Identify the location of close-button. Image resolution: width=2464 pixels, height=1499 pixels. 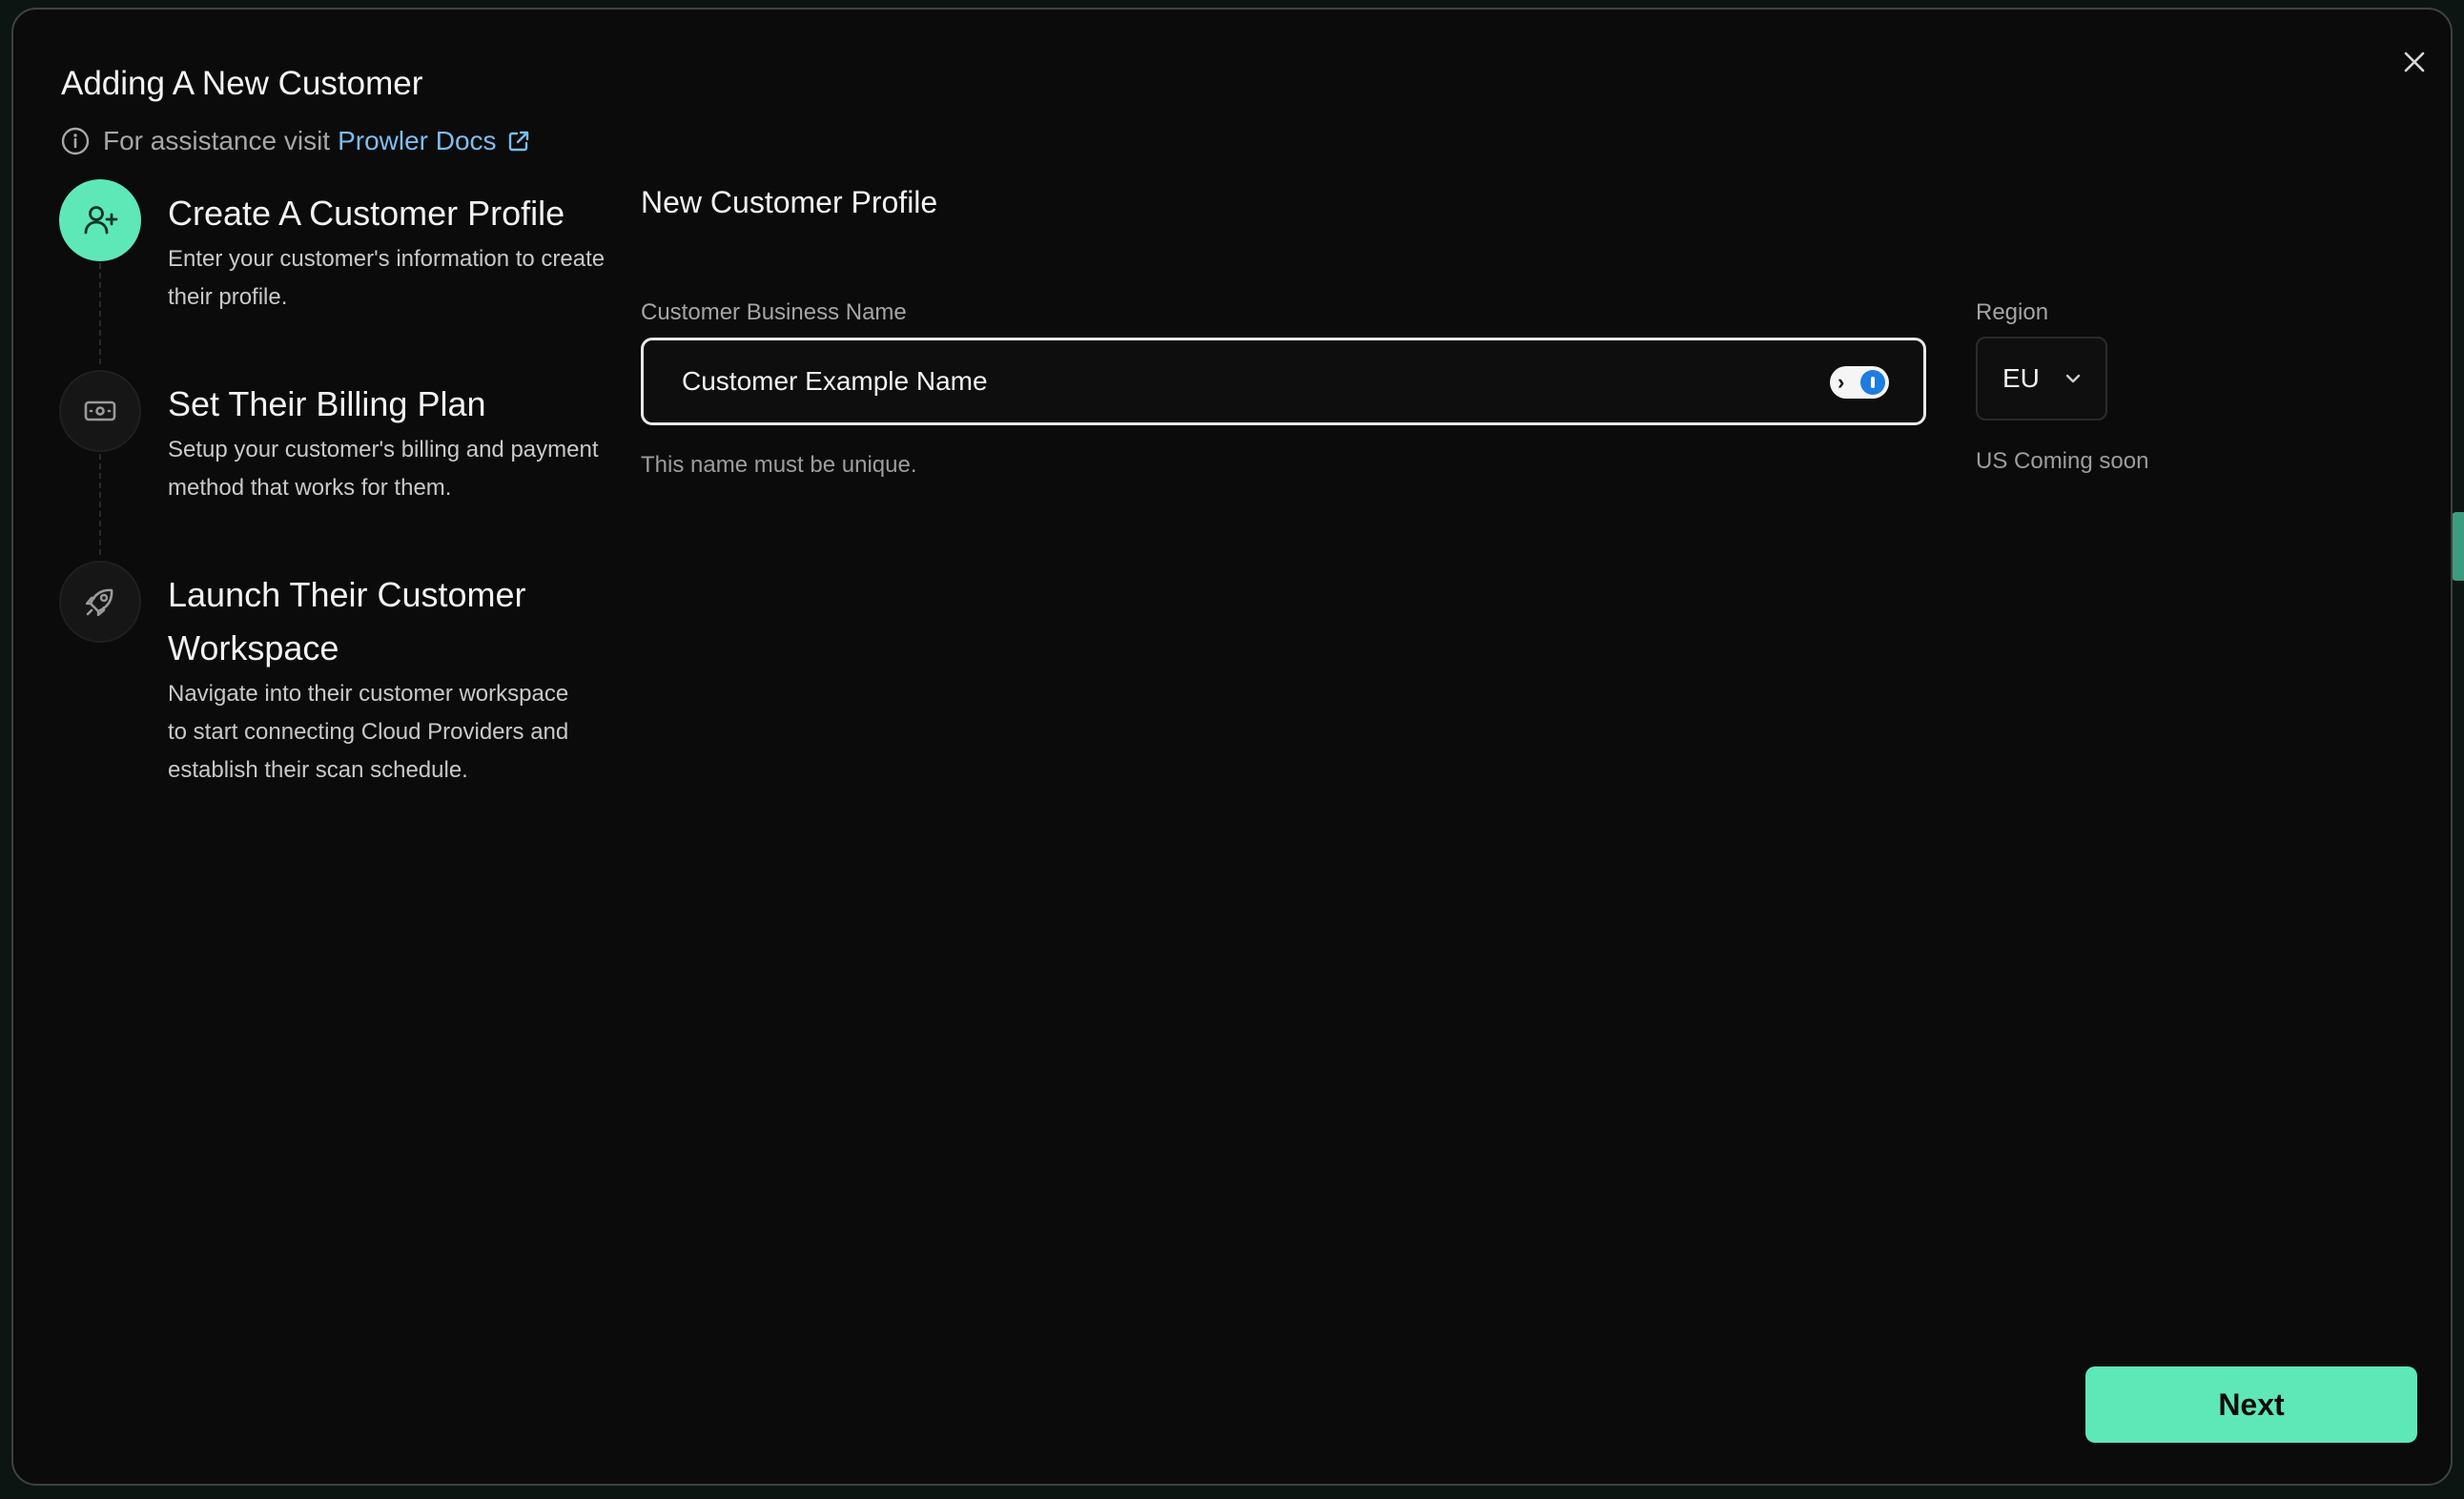
(2414, 62).